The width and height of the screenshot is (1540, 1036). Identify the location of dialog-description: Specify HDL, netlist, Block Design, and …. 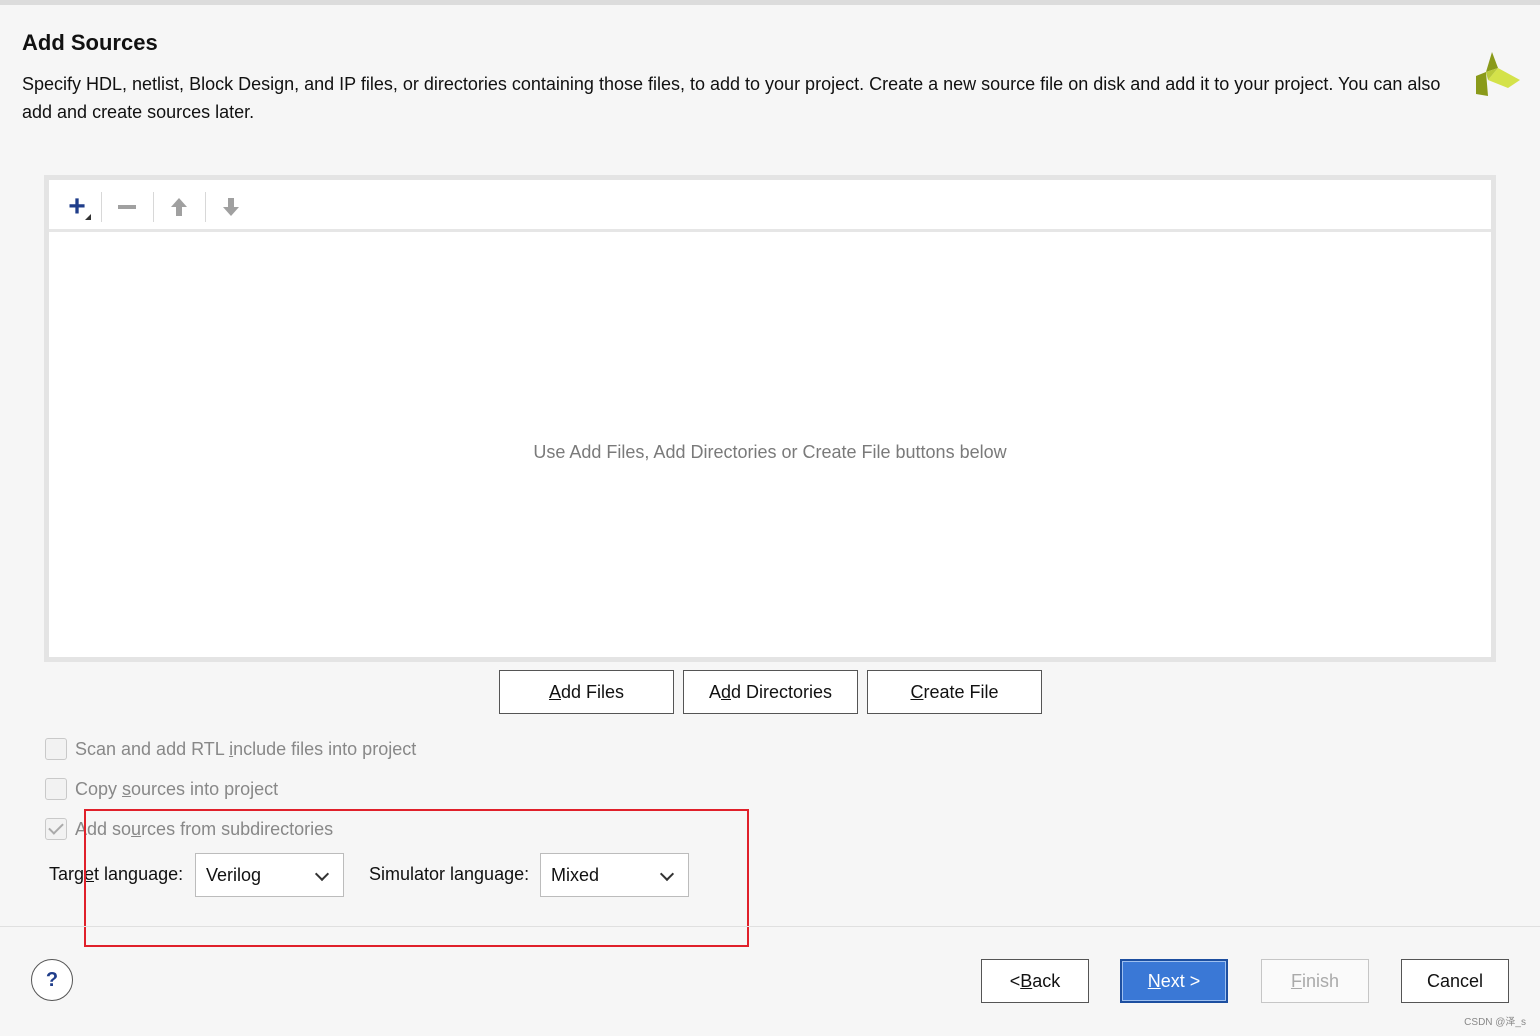
(731, 98).